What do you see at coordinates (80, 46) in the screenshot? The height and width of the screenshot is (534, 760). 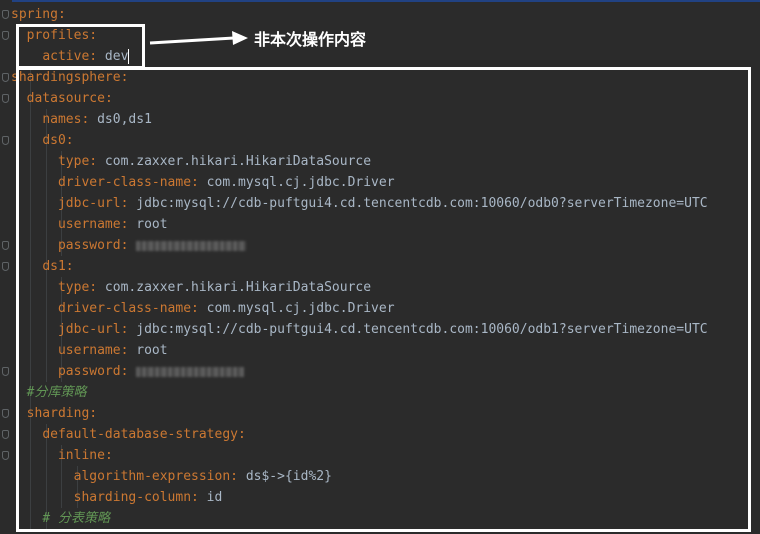 I see `profiles-highlight-box` at bounding box center [80, 46].